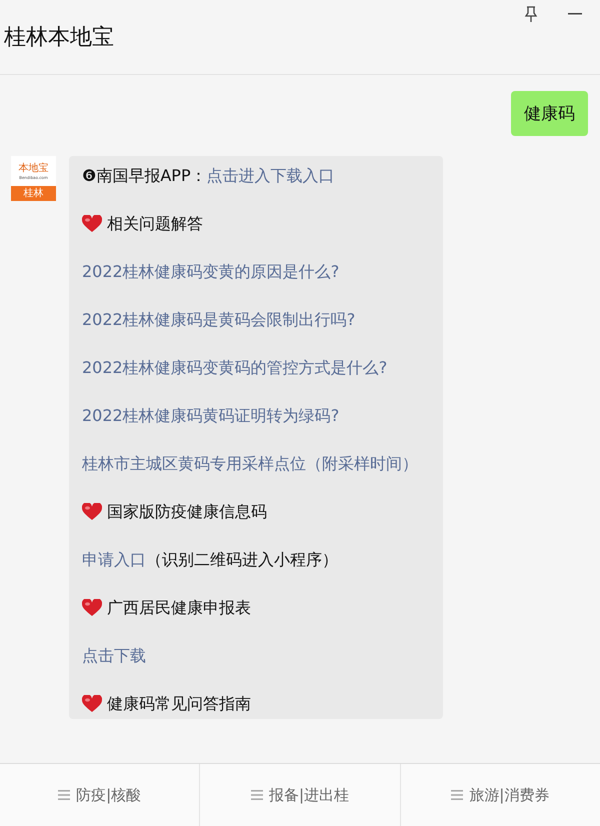  I want to click on question-link: 2022桂林健康码变黄码的管控方式是什么?, so click(235, 367).